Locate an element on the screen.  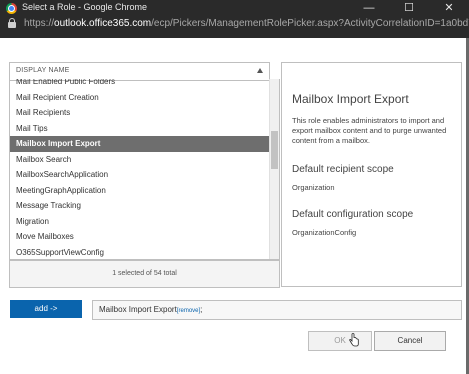
selection-count: 1 selected of 54 total is located at coordinates (144, 273).